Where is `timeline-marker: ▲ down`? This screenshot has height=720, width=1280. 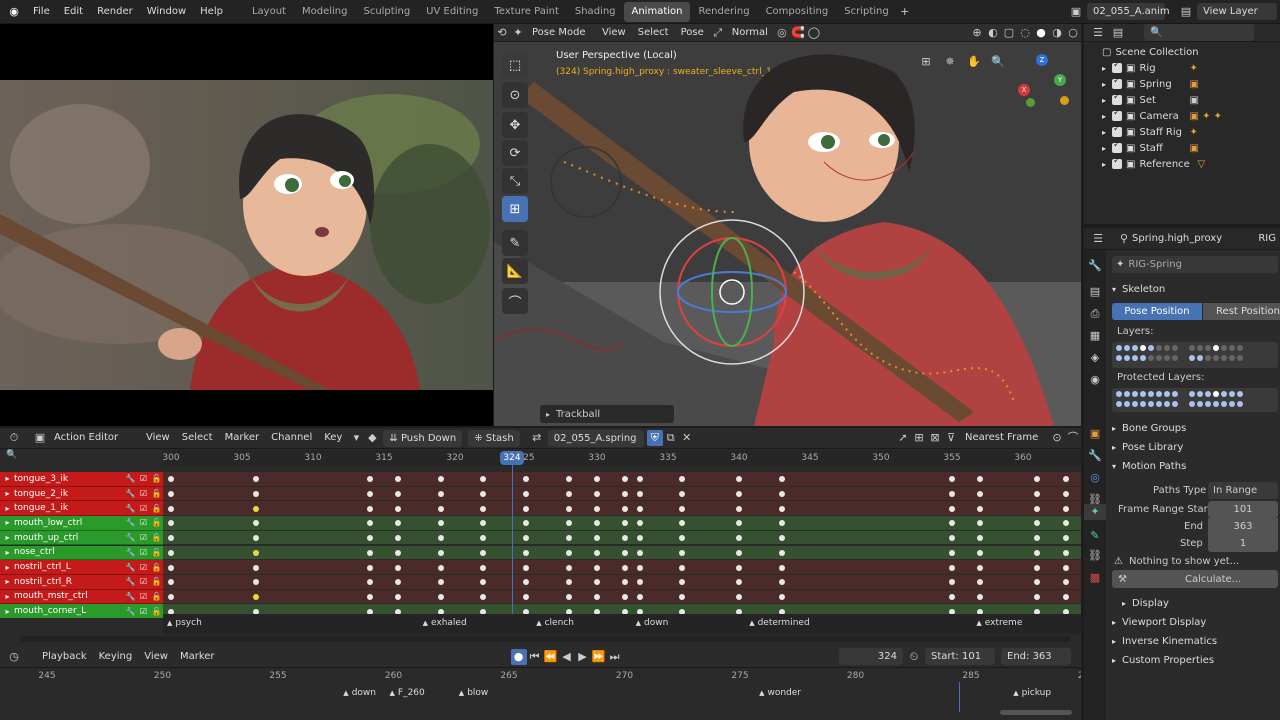 timeline-marker: ▲ down is located at coordinates (359, 693).